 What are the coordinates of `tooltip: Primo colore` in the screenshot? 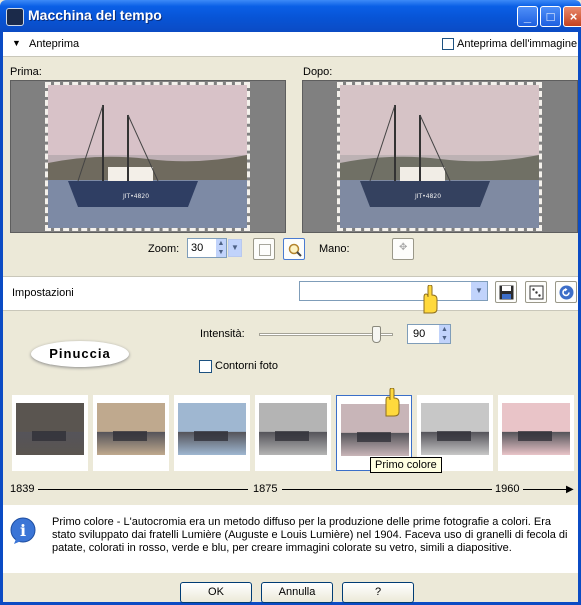 It's located at (406, 465).